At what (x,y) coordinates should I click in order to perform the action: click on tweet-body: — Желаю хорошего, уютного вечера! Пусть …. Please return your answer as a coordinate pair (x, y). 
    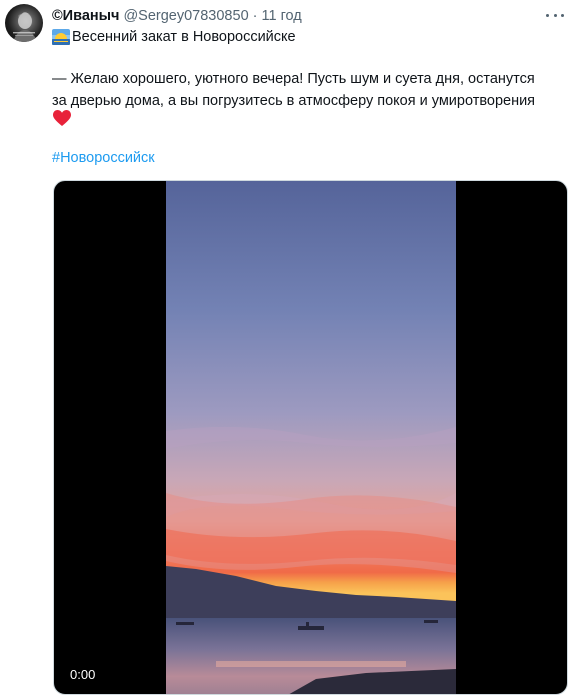
    Looking at the image, I should click on (307, 90).